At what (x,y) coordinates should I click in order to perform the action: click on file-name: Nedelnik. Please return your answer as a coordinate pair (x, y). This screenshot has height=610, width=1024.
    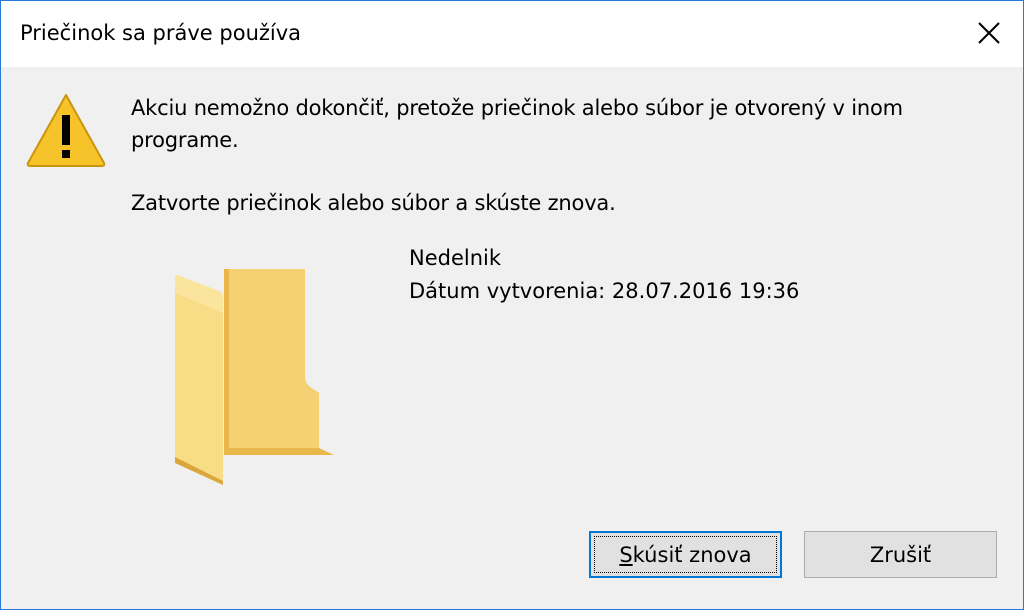
    Looking at the image, I should click on (455, 258).